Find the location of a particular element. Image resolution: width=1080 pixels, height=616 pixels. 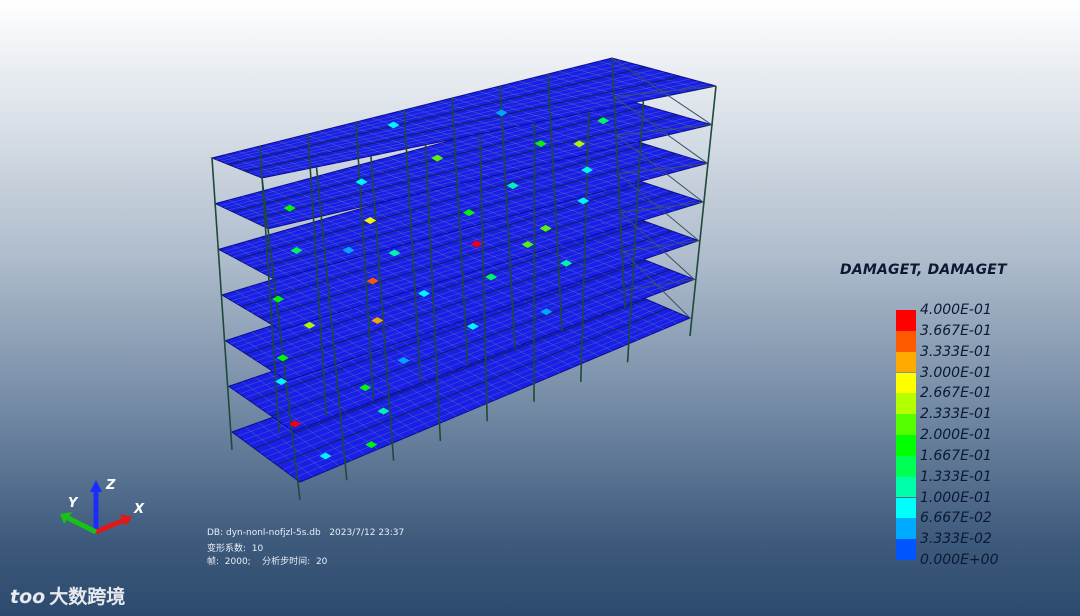

legend-label: 3.333E-02 is located at coordinates (956, 539).